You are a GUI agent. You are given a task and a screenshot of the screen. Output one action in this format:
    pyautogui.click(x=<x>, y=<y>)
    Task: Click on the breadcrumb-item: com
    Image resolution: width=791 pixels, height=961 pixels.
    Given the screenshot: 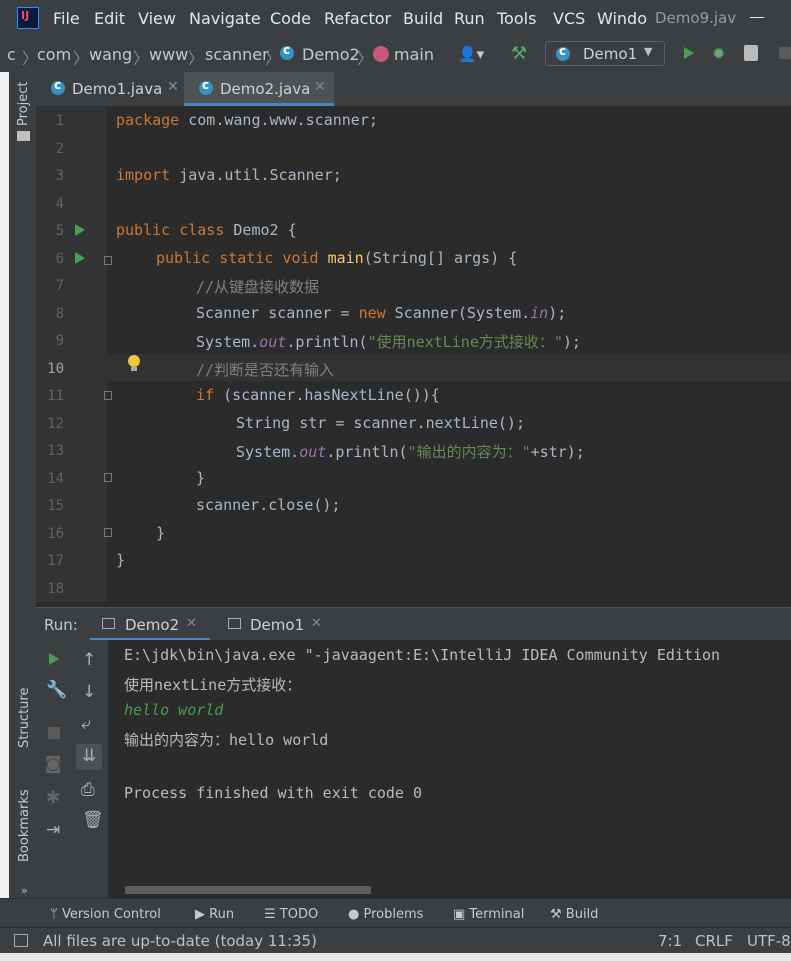 What is the action you would take?
    pyautogui.click(x=54, y=54)
    